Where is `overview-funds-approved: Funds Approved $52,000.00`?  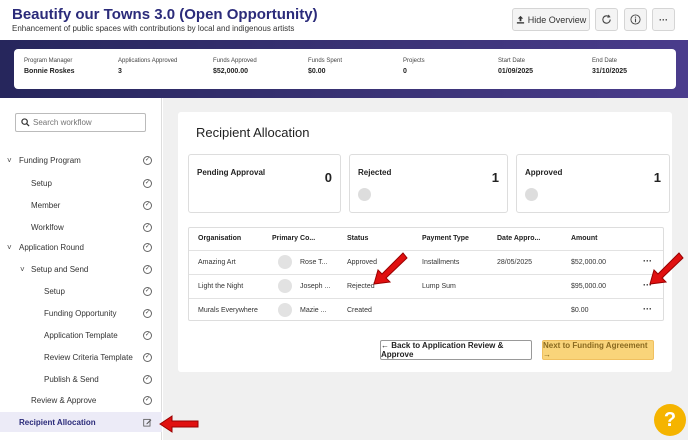 overview-funds-approved: Funds Approved $52,000.00 is located at coordinates (235, 66).